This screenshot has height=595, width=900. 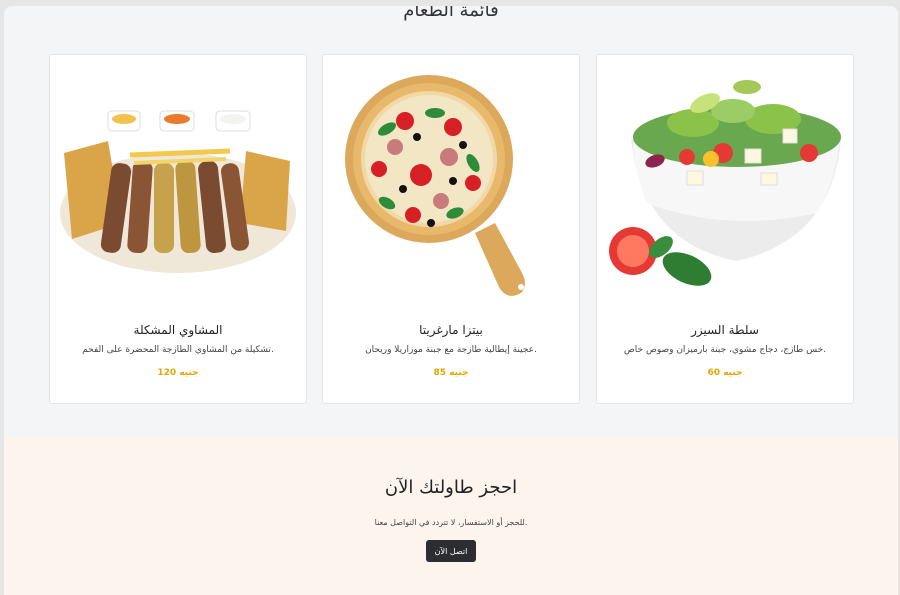 What do you see at coordinates (451, 551) in the screenshot?
I see `contact-now-button: اتصل الآن` at bounding box center [451, 551].